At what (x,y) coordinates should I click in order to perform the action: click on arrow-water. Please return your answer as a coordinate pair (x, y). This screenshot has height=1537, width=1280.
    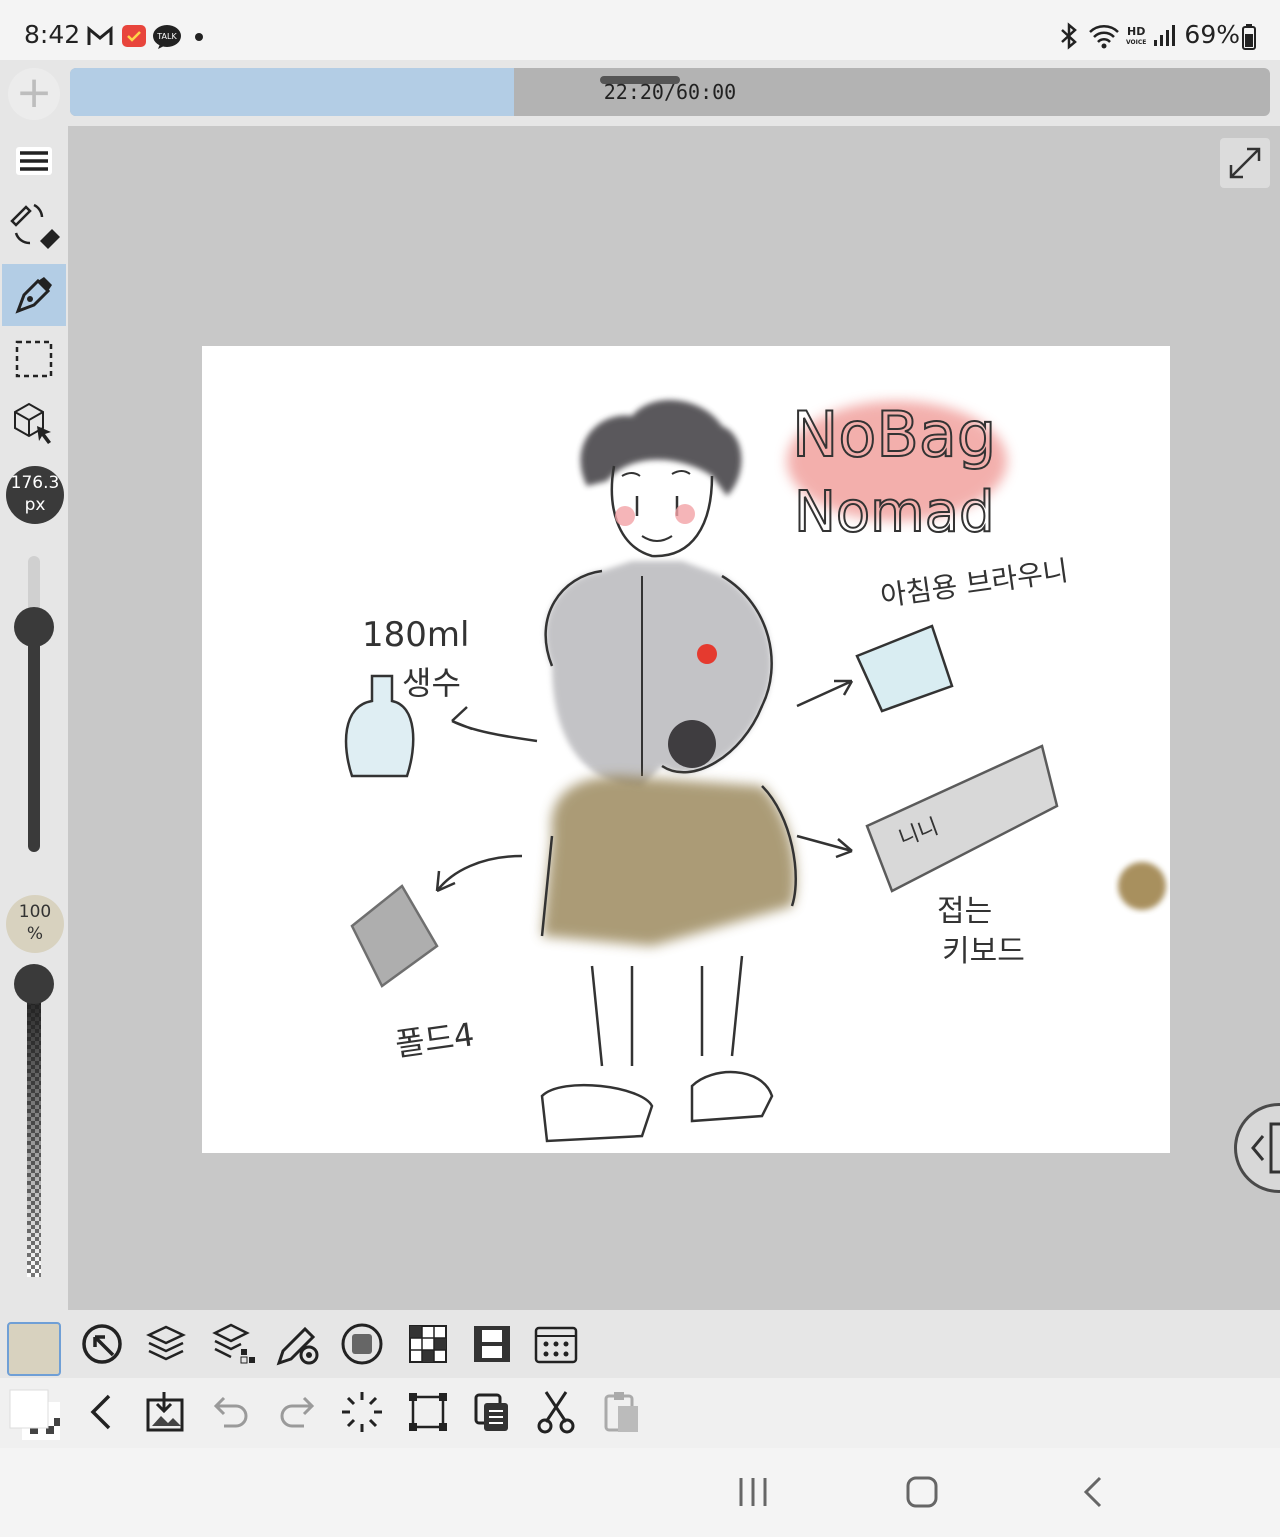
    Looking at the image, I should click on (494, 724).